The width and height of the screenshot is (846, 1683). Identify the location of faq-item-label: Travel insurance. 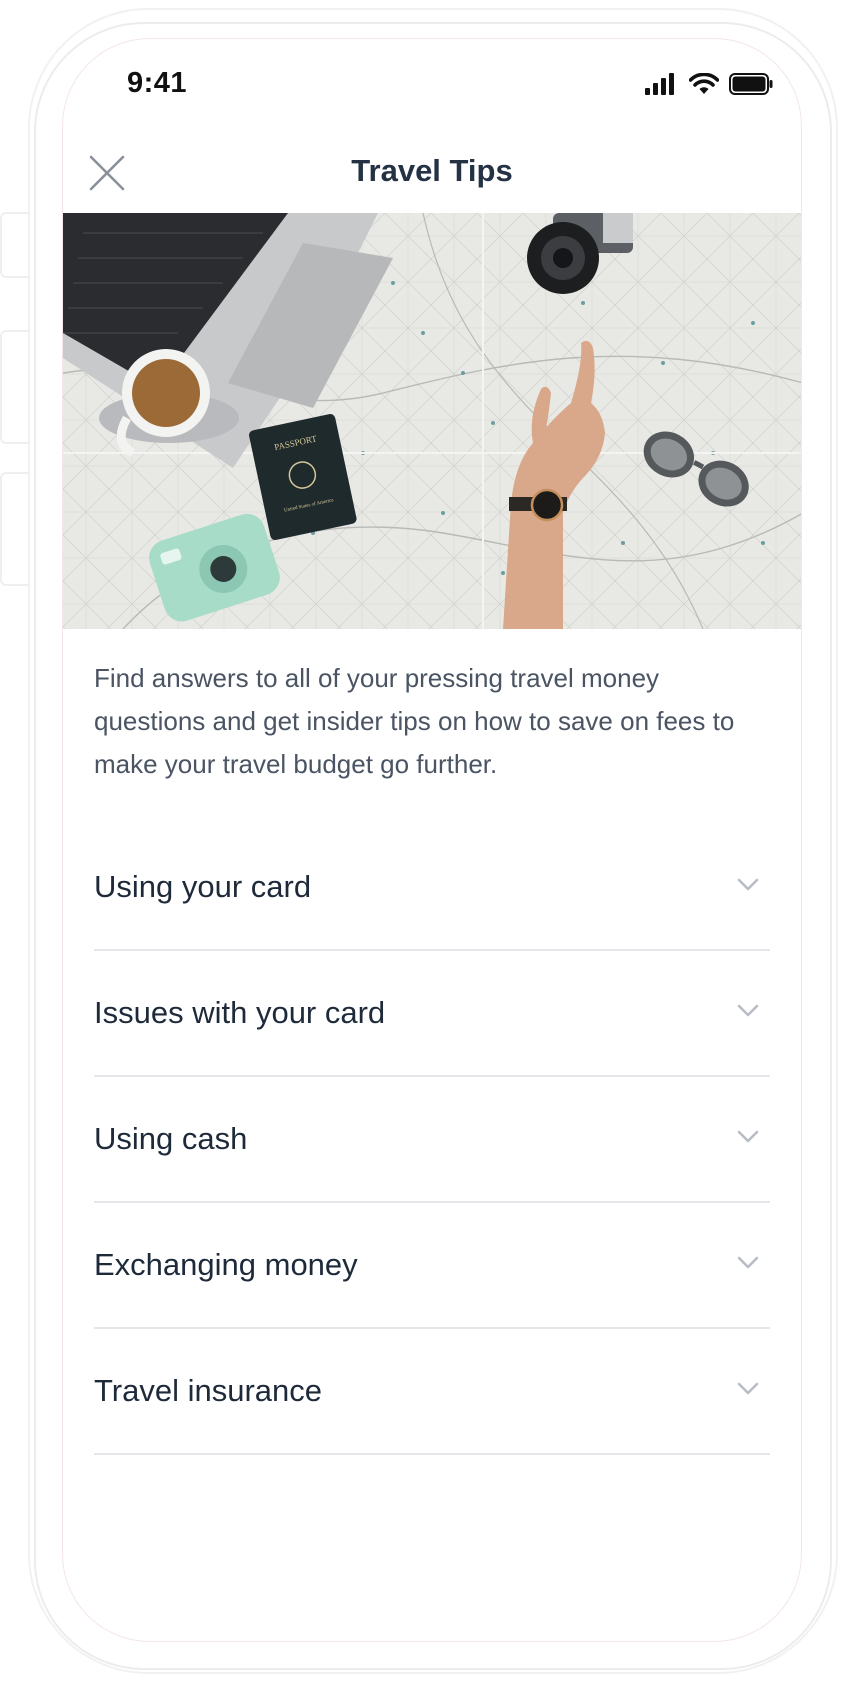
(208, 1390).